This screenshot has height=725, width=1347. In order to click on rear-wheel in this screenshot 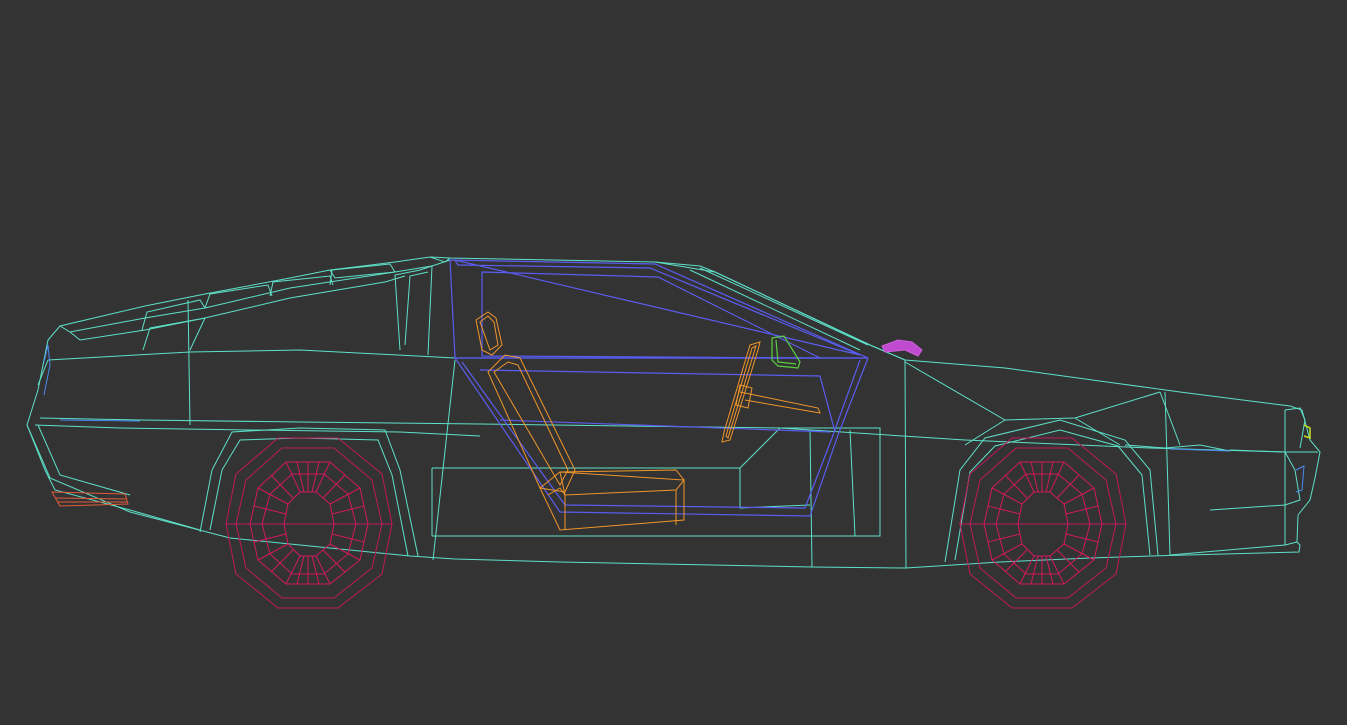, I will do `click(1043, 523)`.